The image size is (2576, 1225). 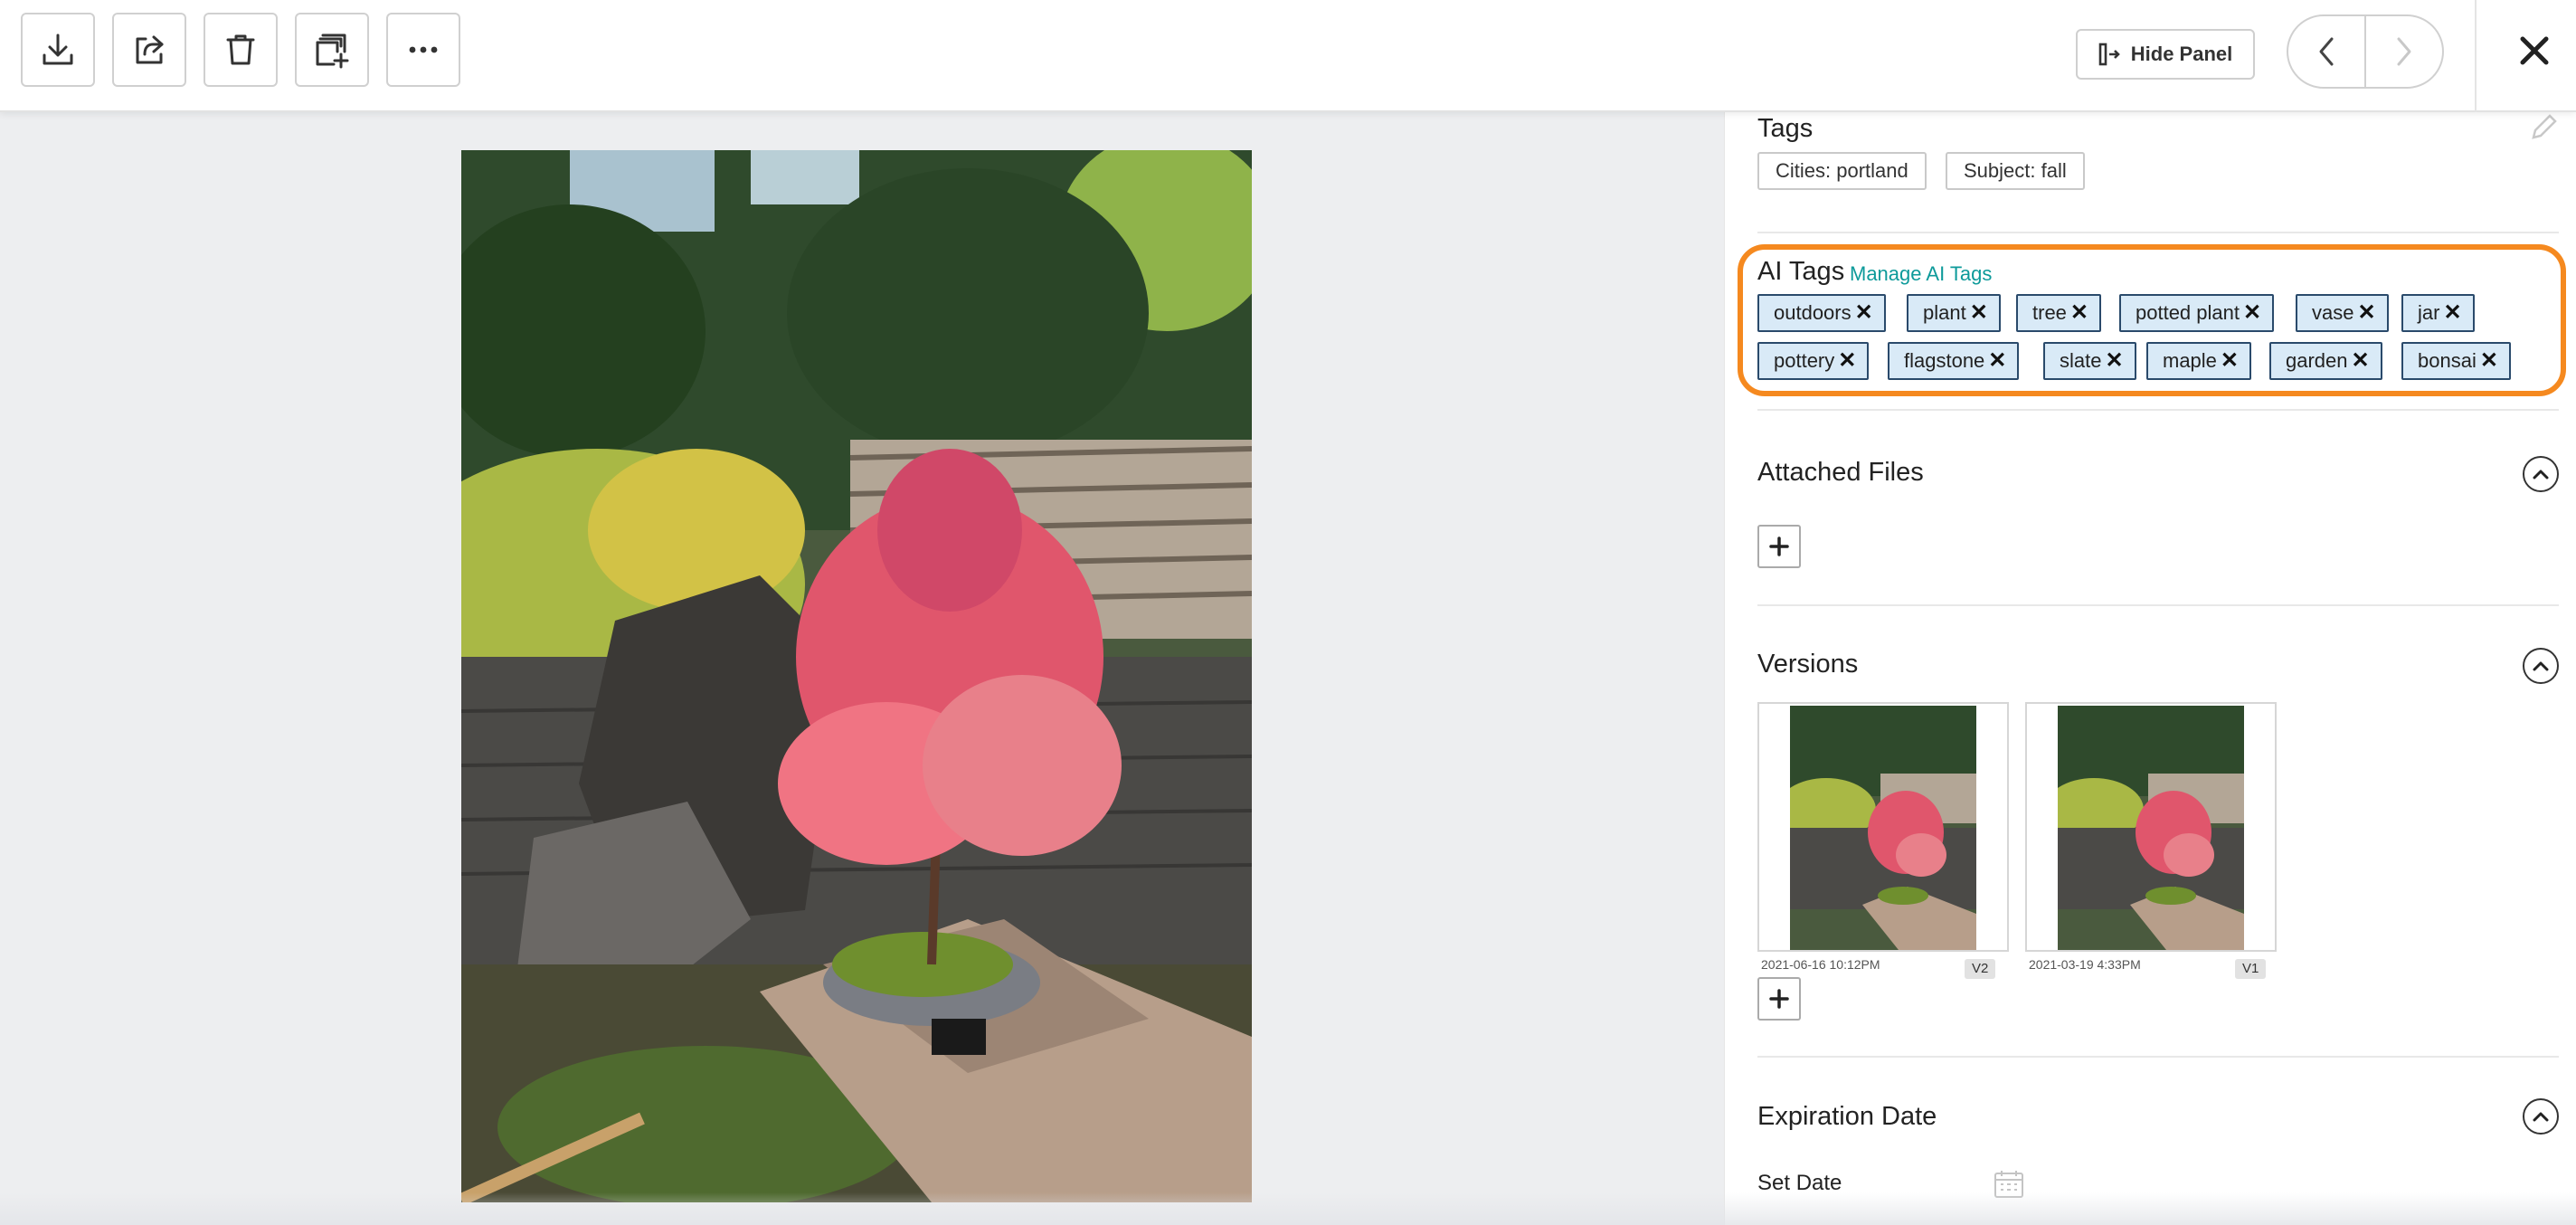 I want to click on ai-tag-chip: slate ✕, so click(x=2089, y=361).